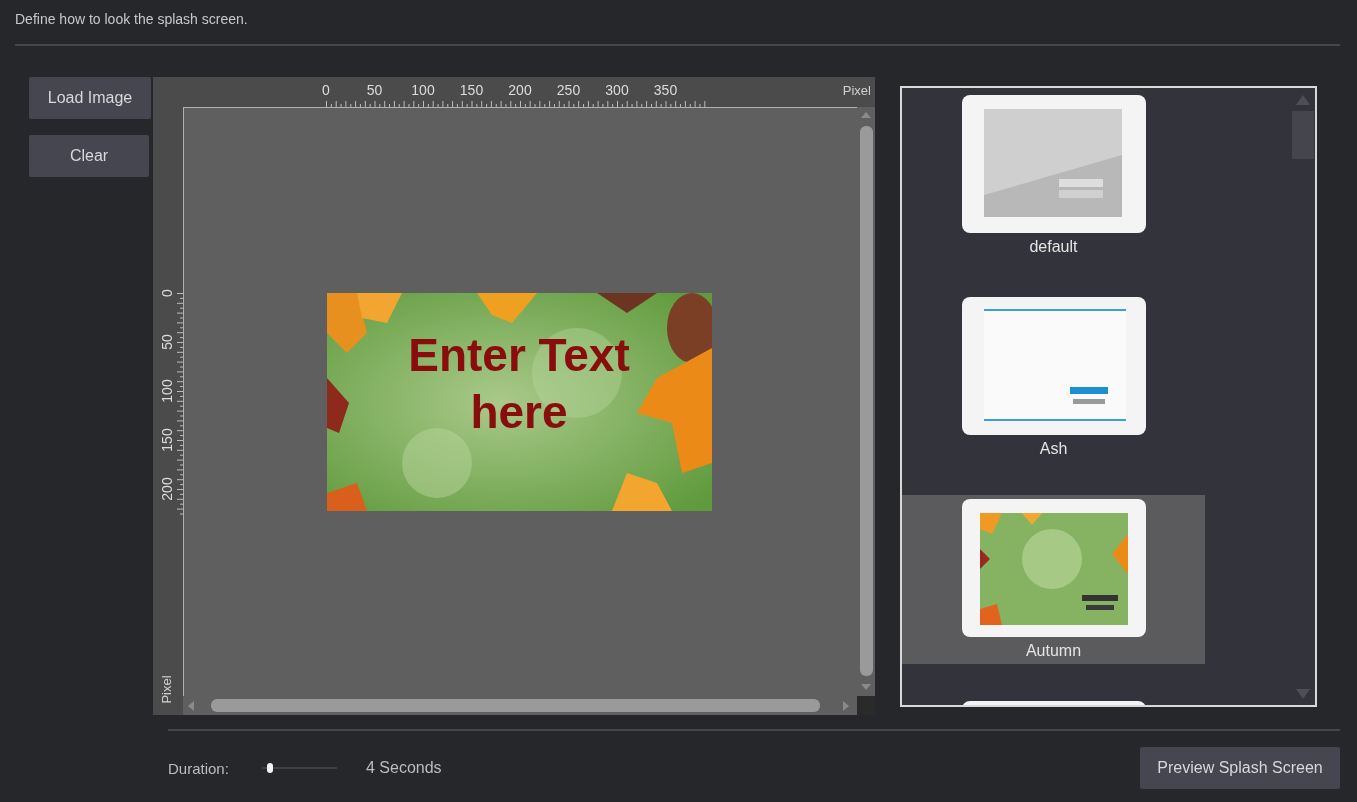  I want to click on template-name: default, so click(1053, 247).